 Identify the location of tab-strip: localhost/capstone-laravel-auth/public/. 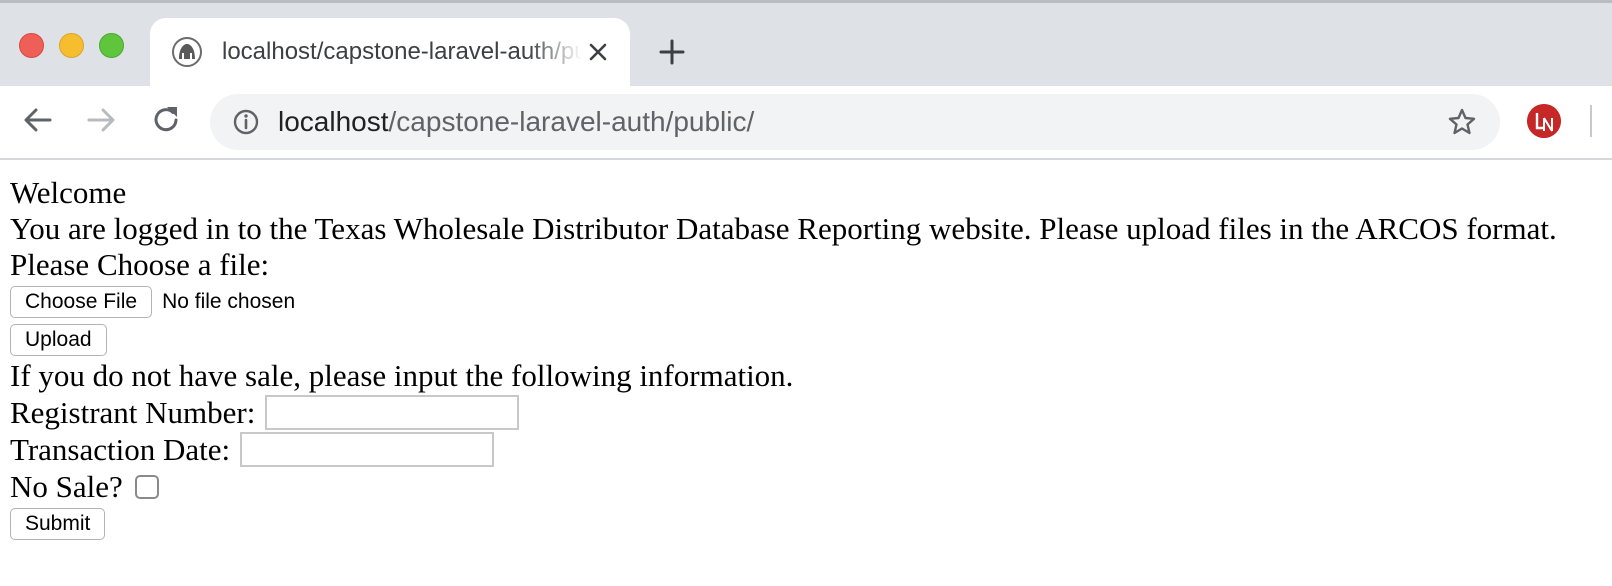
(806, 43).